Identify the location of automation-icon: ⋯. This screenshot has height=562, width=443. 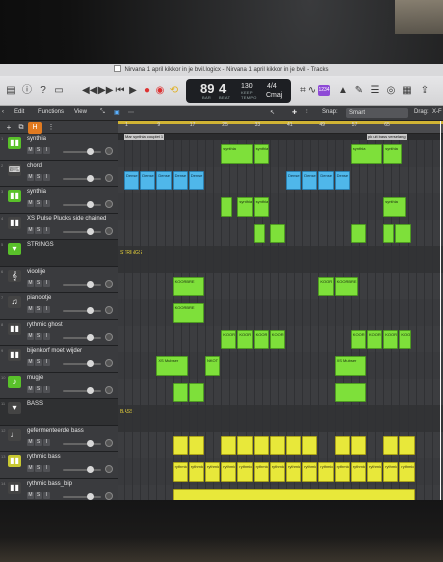
(131, 112).